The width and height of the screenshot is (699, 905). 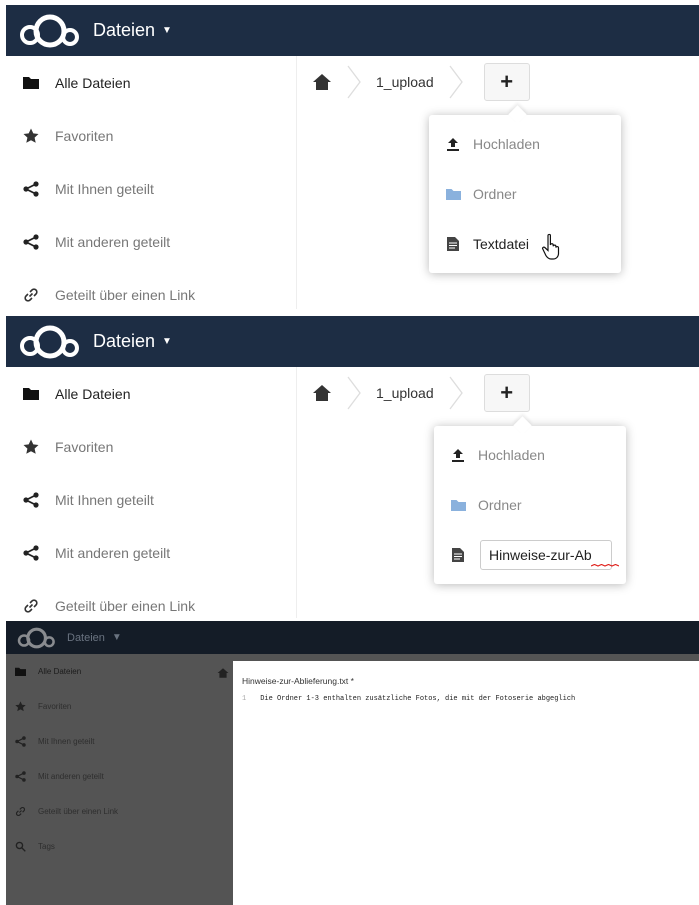 What do you see at coordinates (530, 555) in the screenshot?
I see `menu-item-textfile-naming` at bounding box center [530, 555].